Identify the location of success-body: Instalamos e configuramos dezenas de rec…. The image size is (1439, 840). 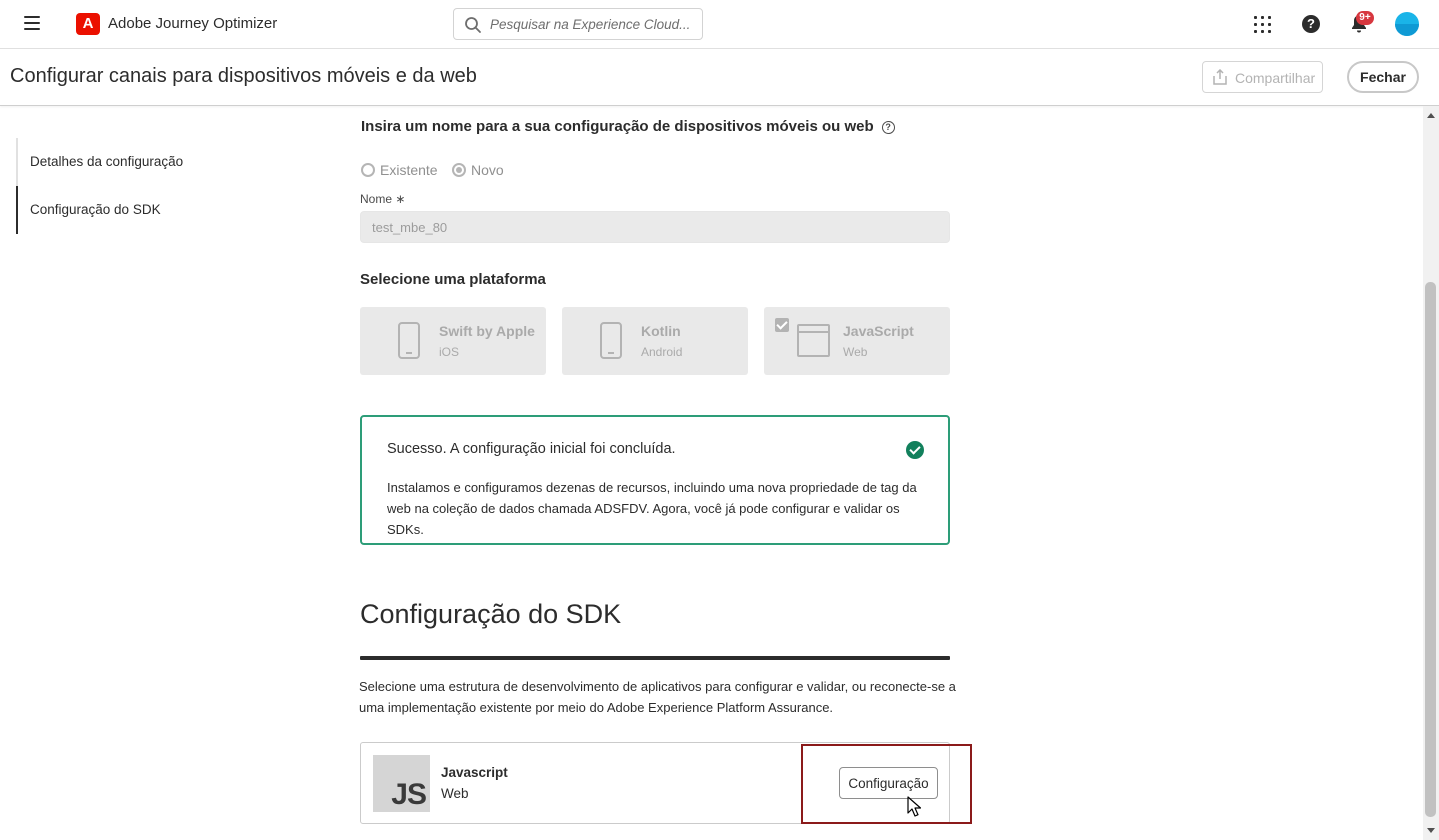
(652, 508).